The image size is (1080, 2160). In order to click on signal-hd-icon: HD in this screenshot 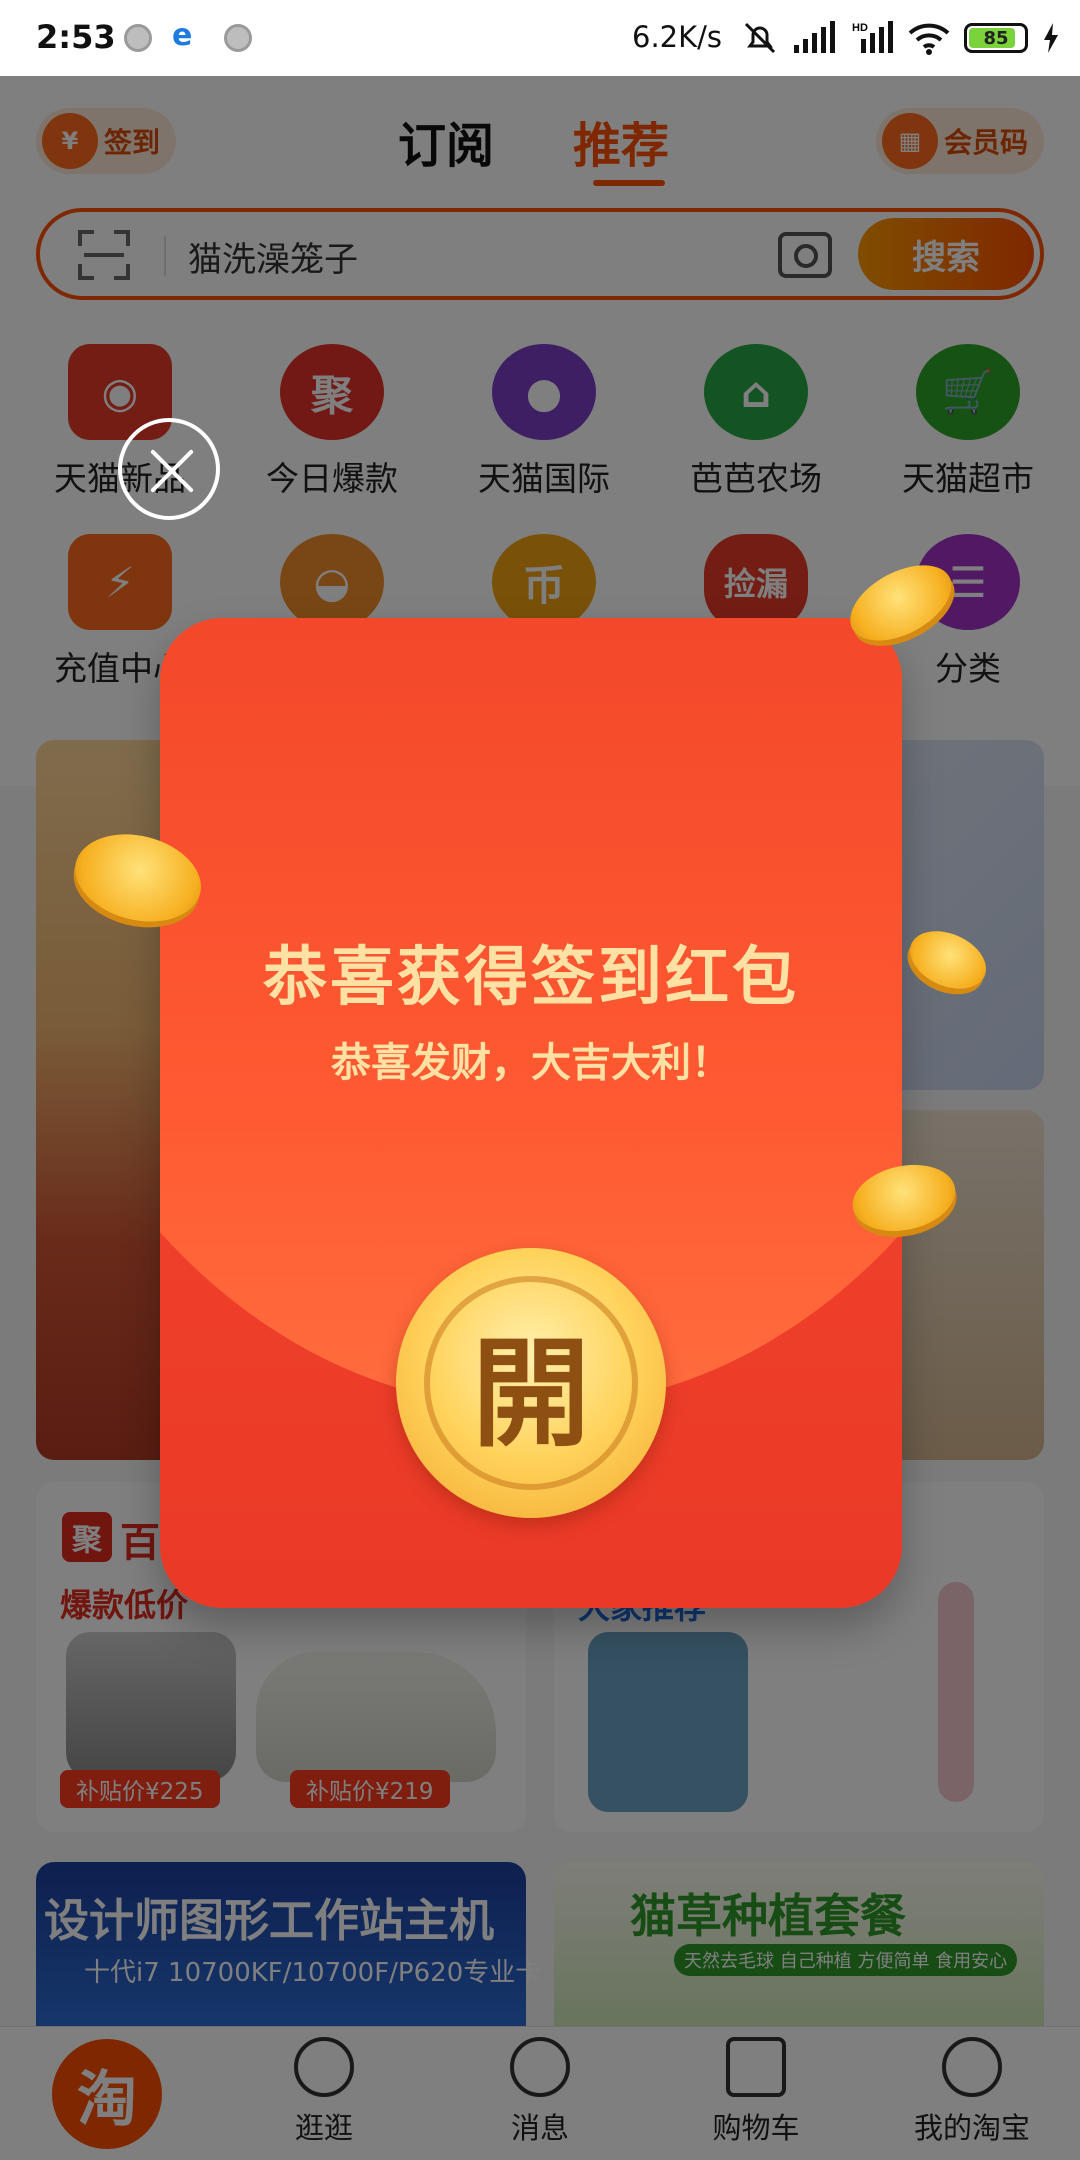, I will do `click(872, 37)`.